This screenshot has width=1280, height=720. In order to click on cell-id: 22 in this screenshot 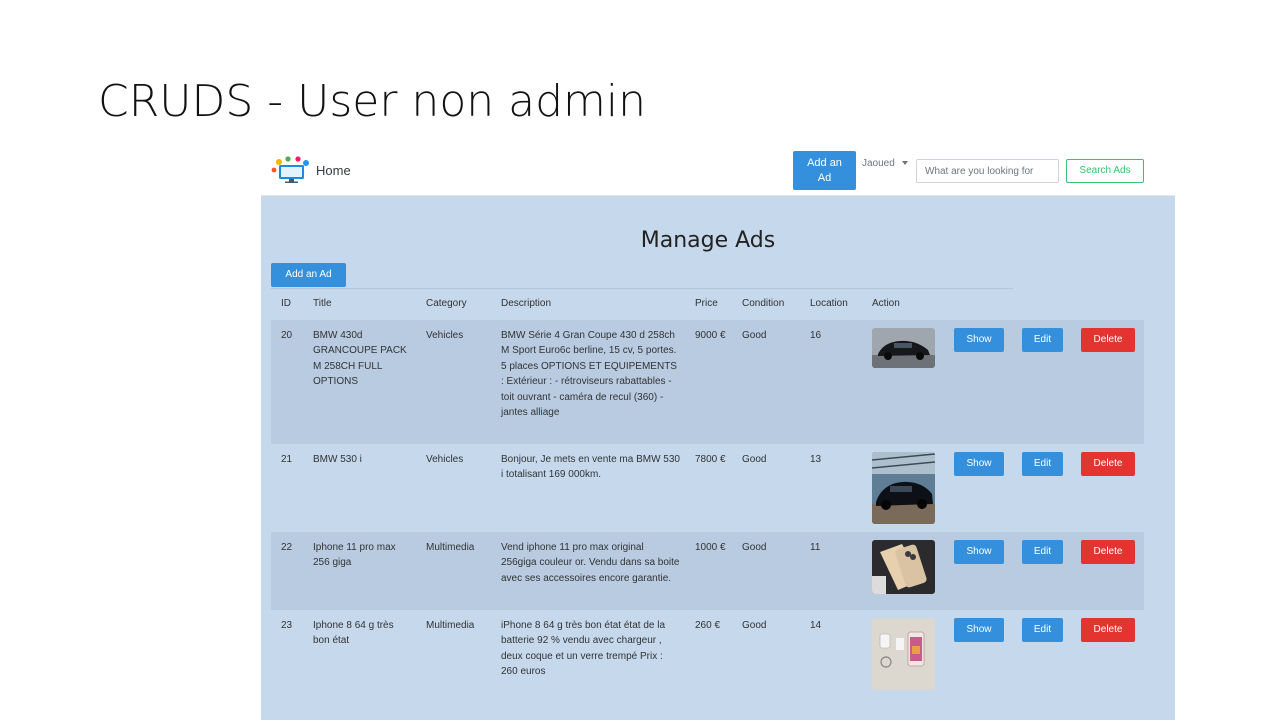, I will do `click(287, 547)`.